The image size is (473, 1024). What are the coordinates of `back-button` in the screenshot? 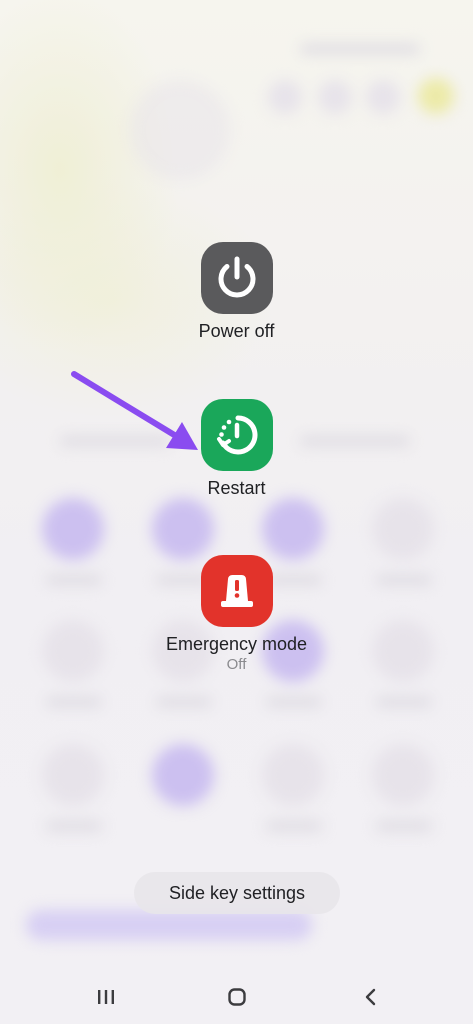 It's located at (371, 998).